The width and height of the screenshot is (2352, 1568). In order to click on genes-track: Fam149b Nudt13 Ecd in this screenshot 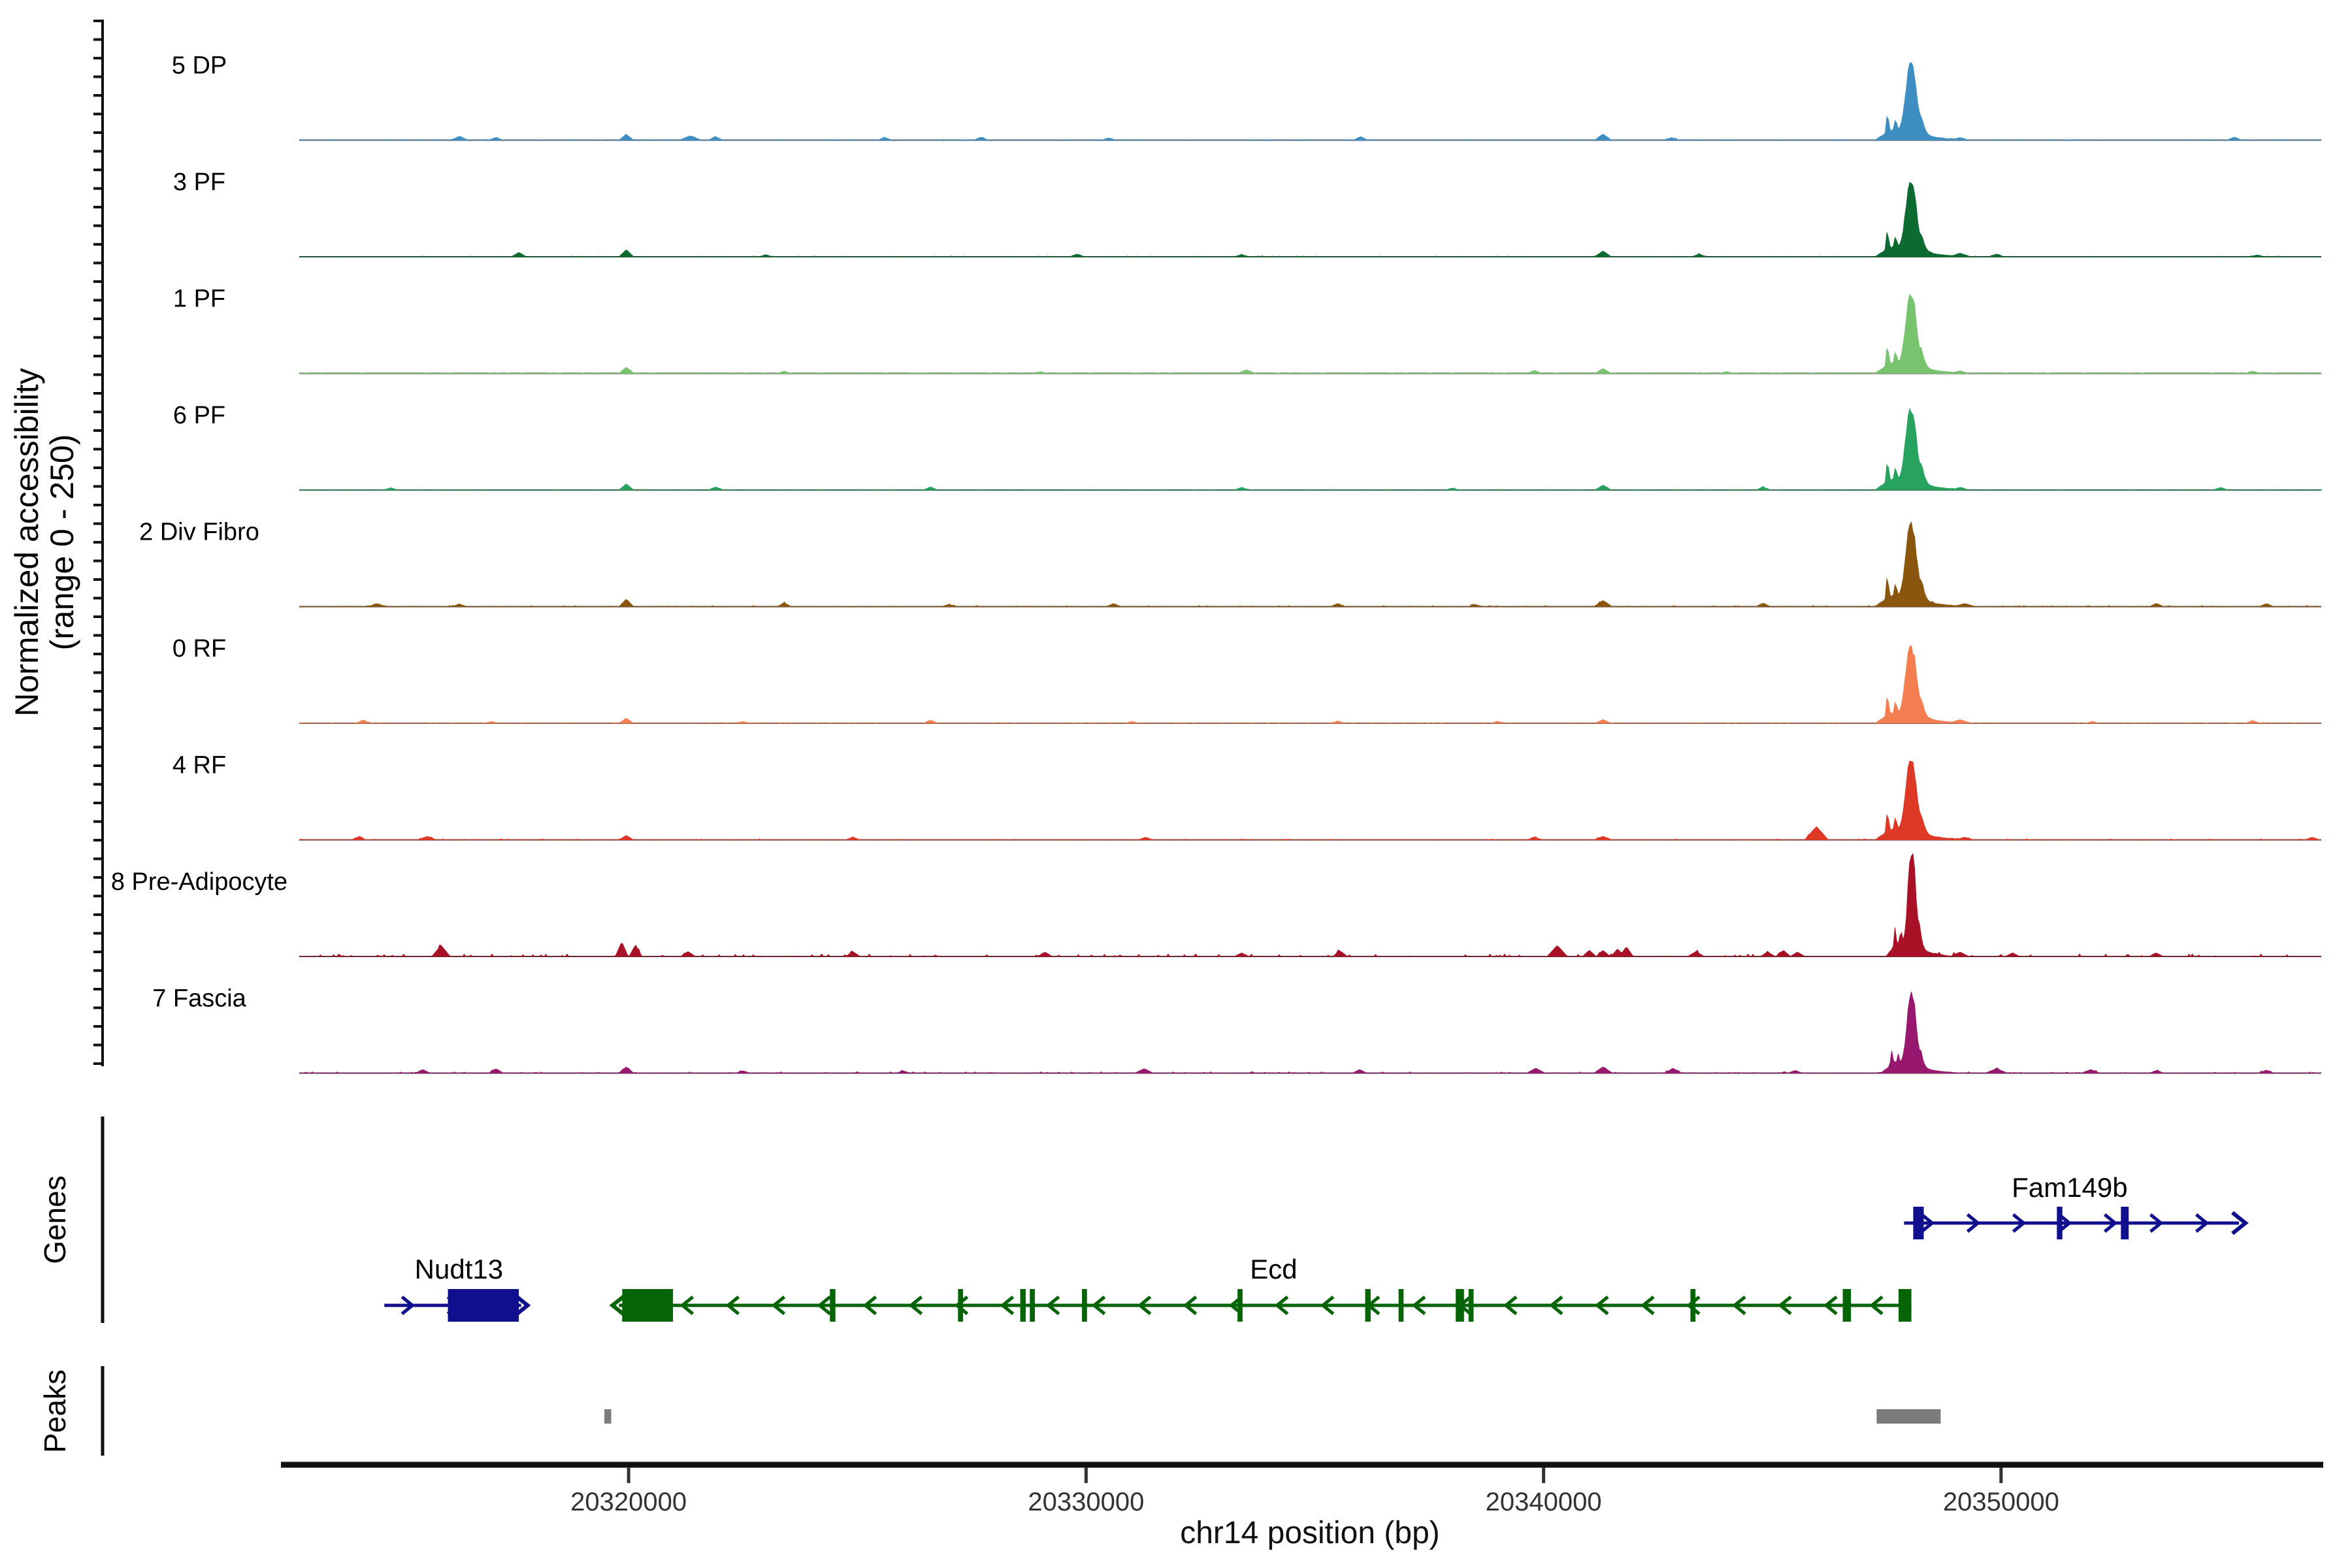, I will do `click(1316, 1247)`.